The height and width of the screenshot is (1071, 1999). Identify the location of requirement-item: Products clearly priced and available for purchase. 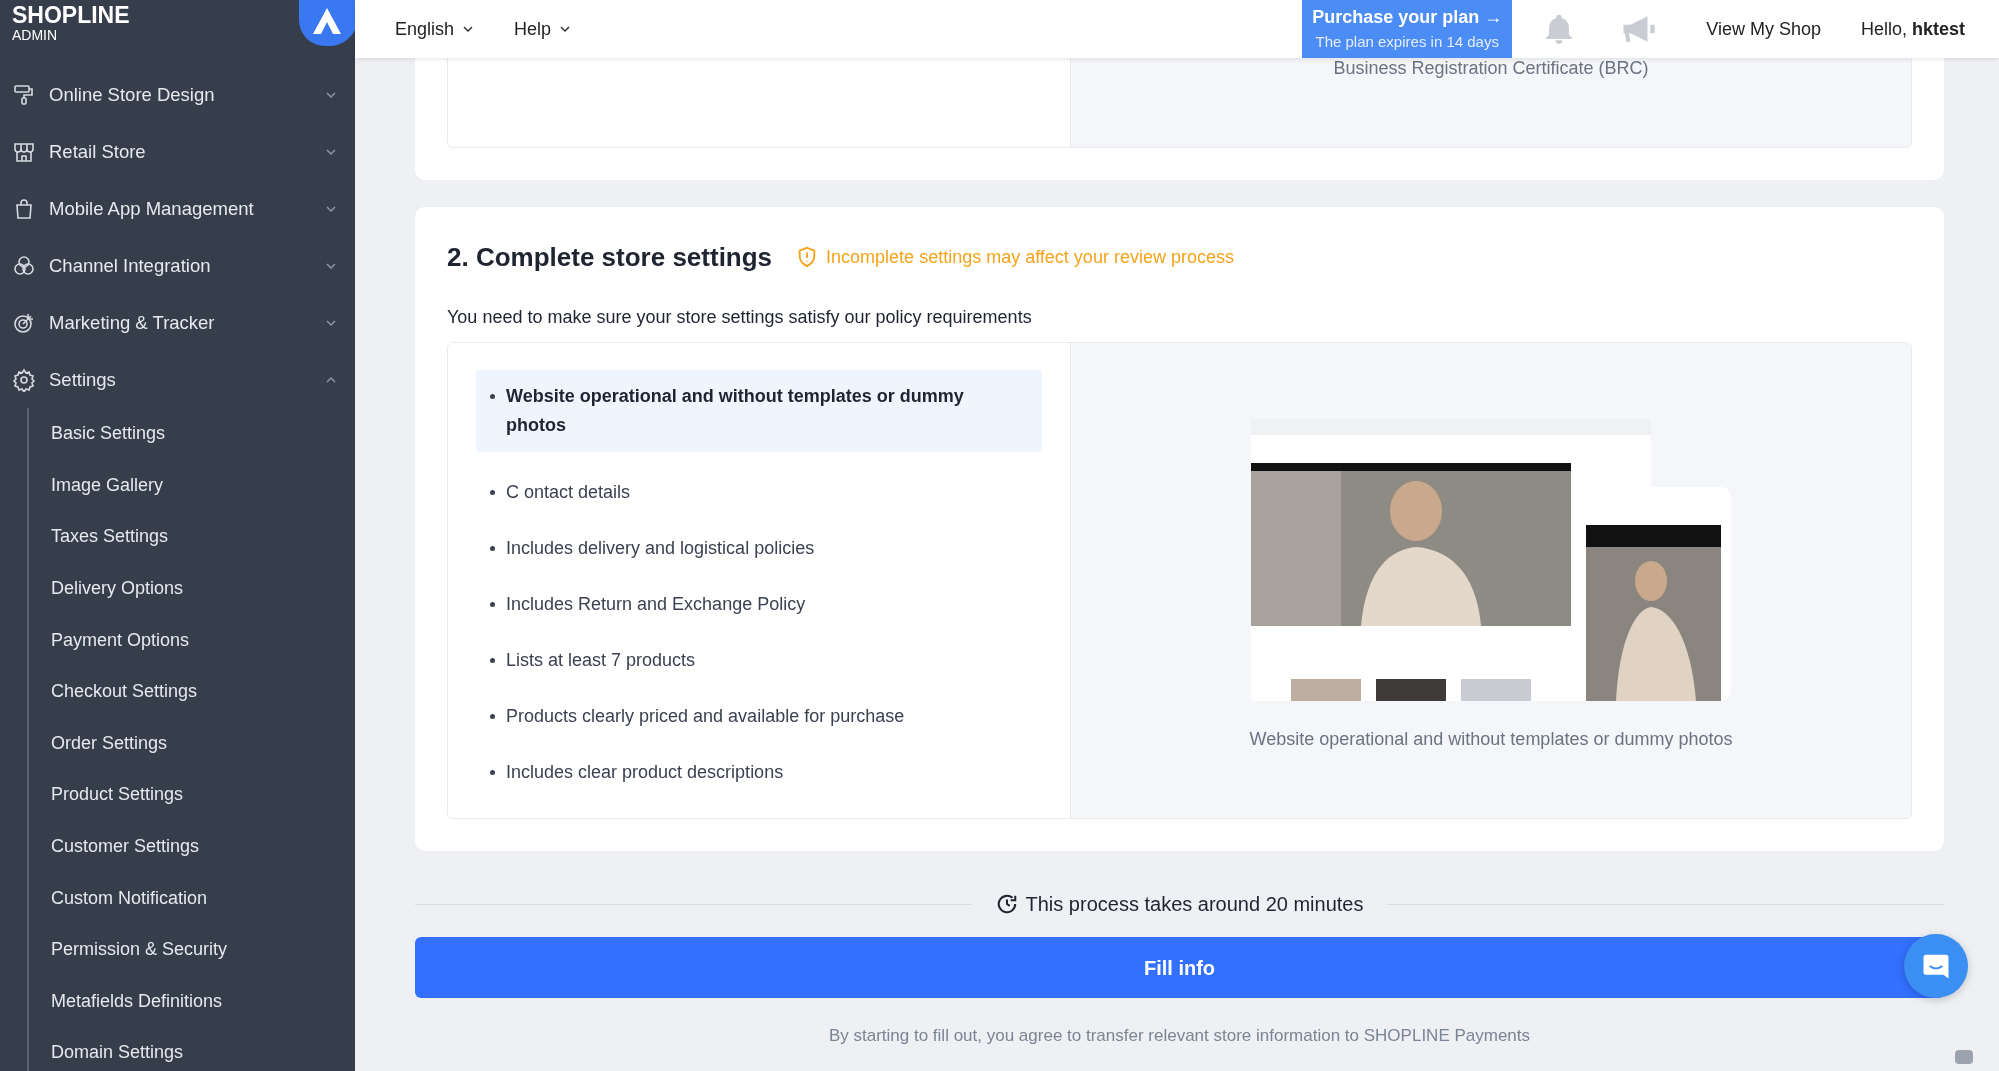
(759, 716).